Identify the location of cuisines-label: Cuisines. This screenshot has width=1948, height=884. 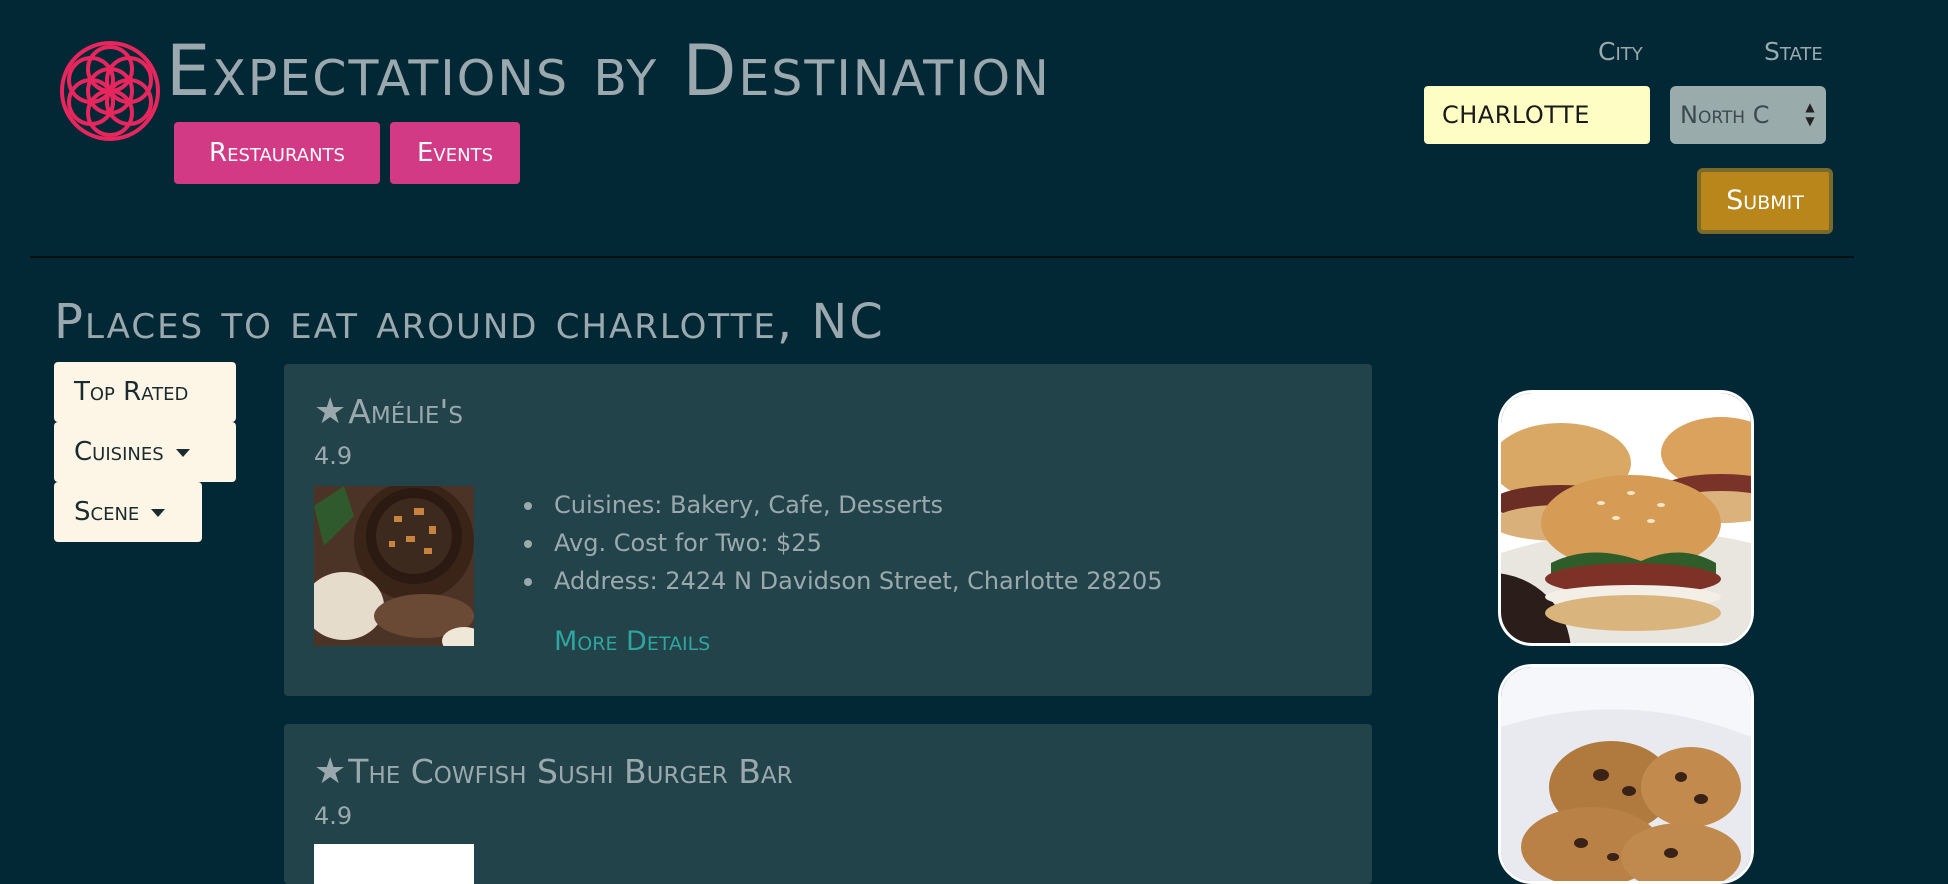
(119, 452).